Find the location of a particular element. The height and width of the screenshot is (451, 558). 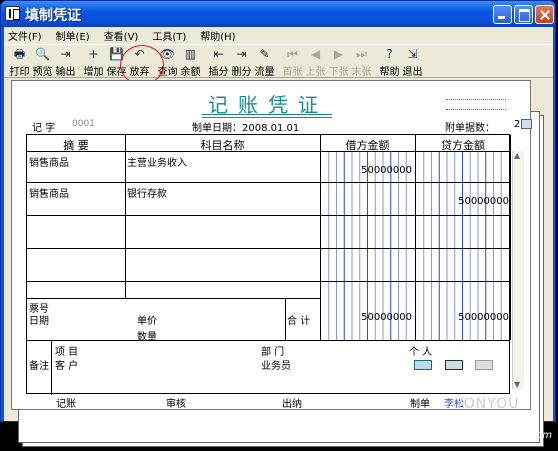

total-debit: 50000000 is located at coordinates (386, 317).